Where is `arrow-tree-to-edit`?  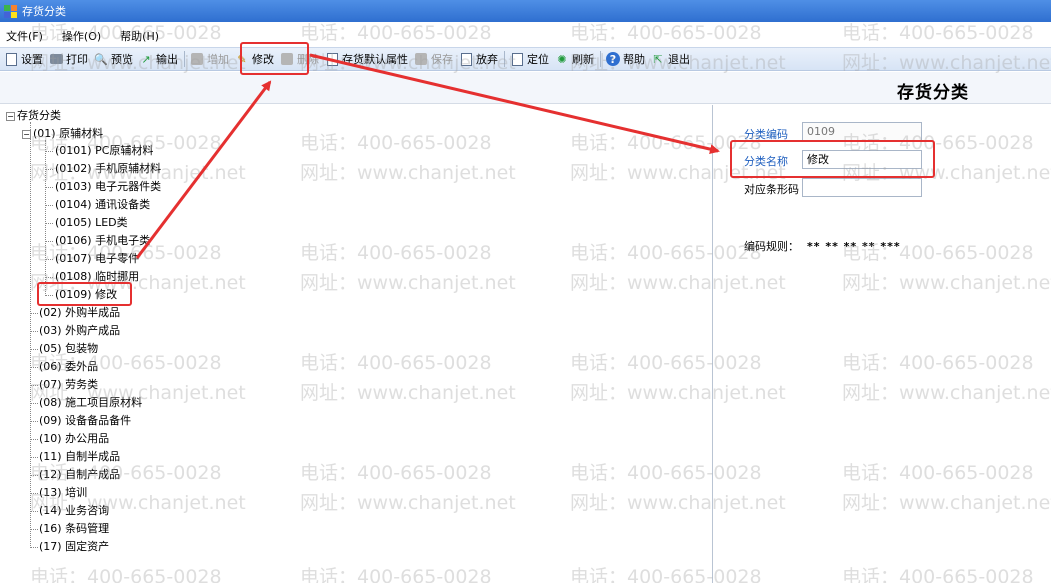 arrow-tree-to-edit is located at coordinates (203, 169).